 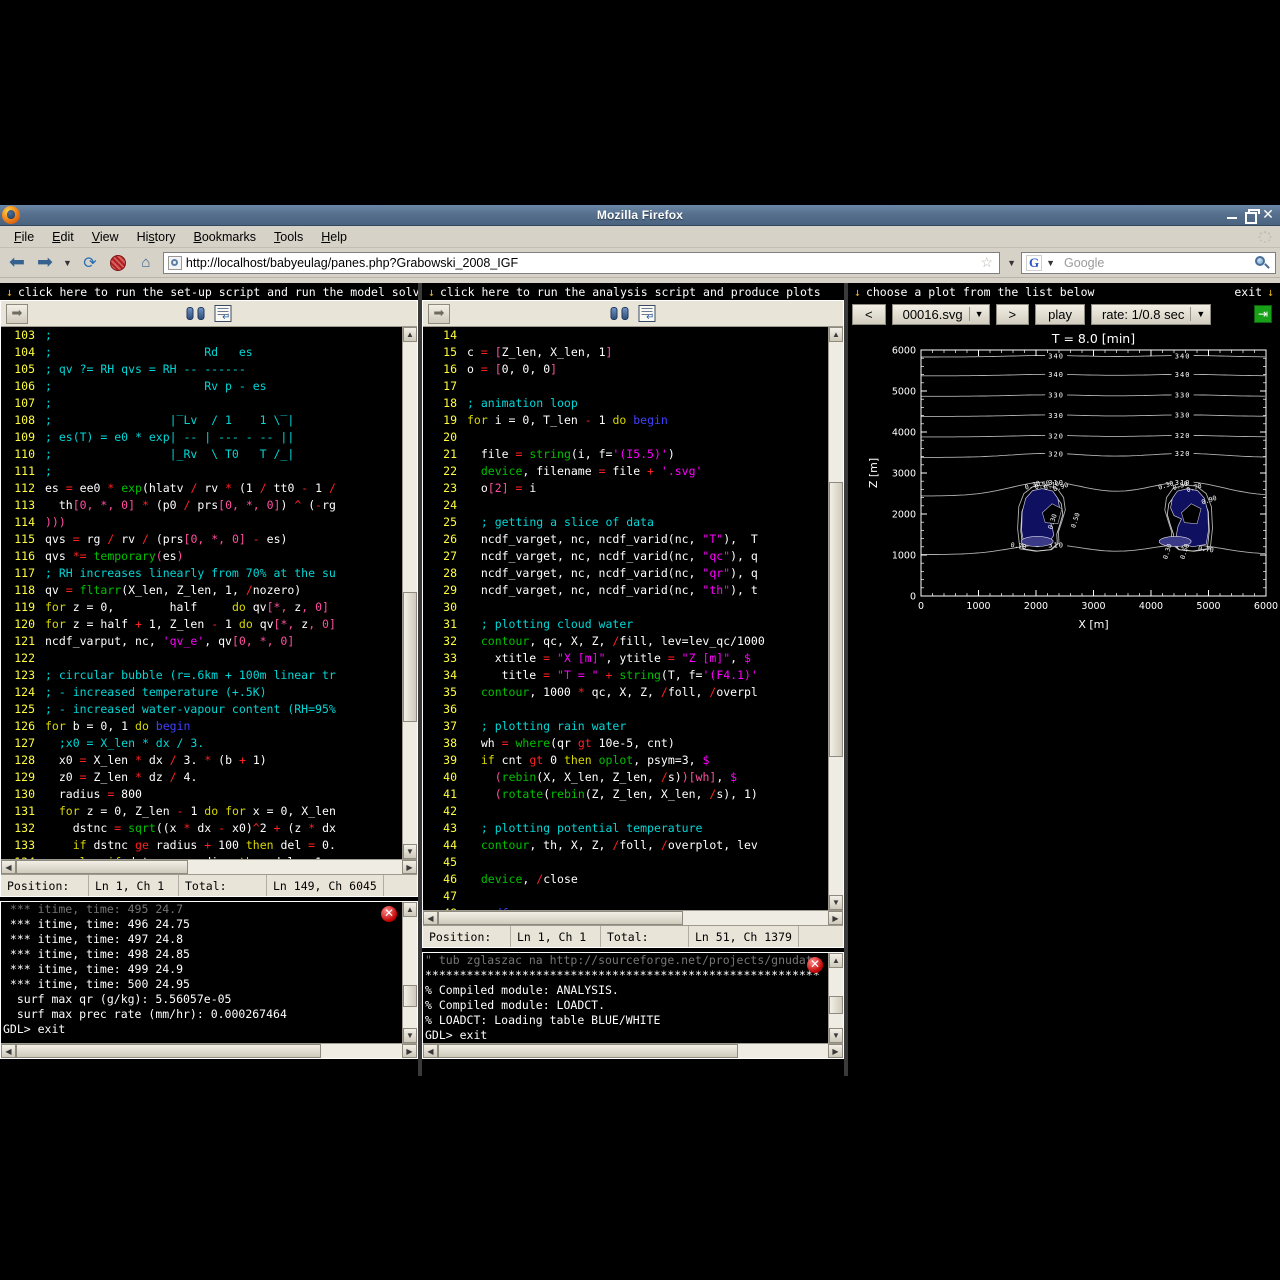 I want to click on analysis-vertical-scrollbar: ▲ ▼, so click(x=835, y=618).